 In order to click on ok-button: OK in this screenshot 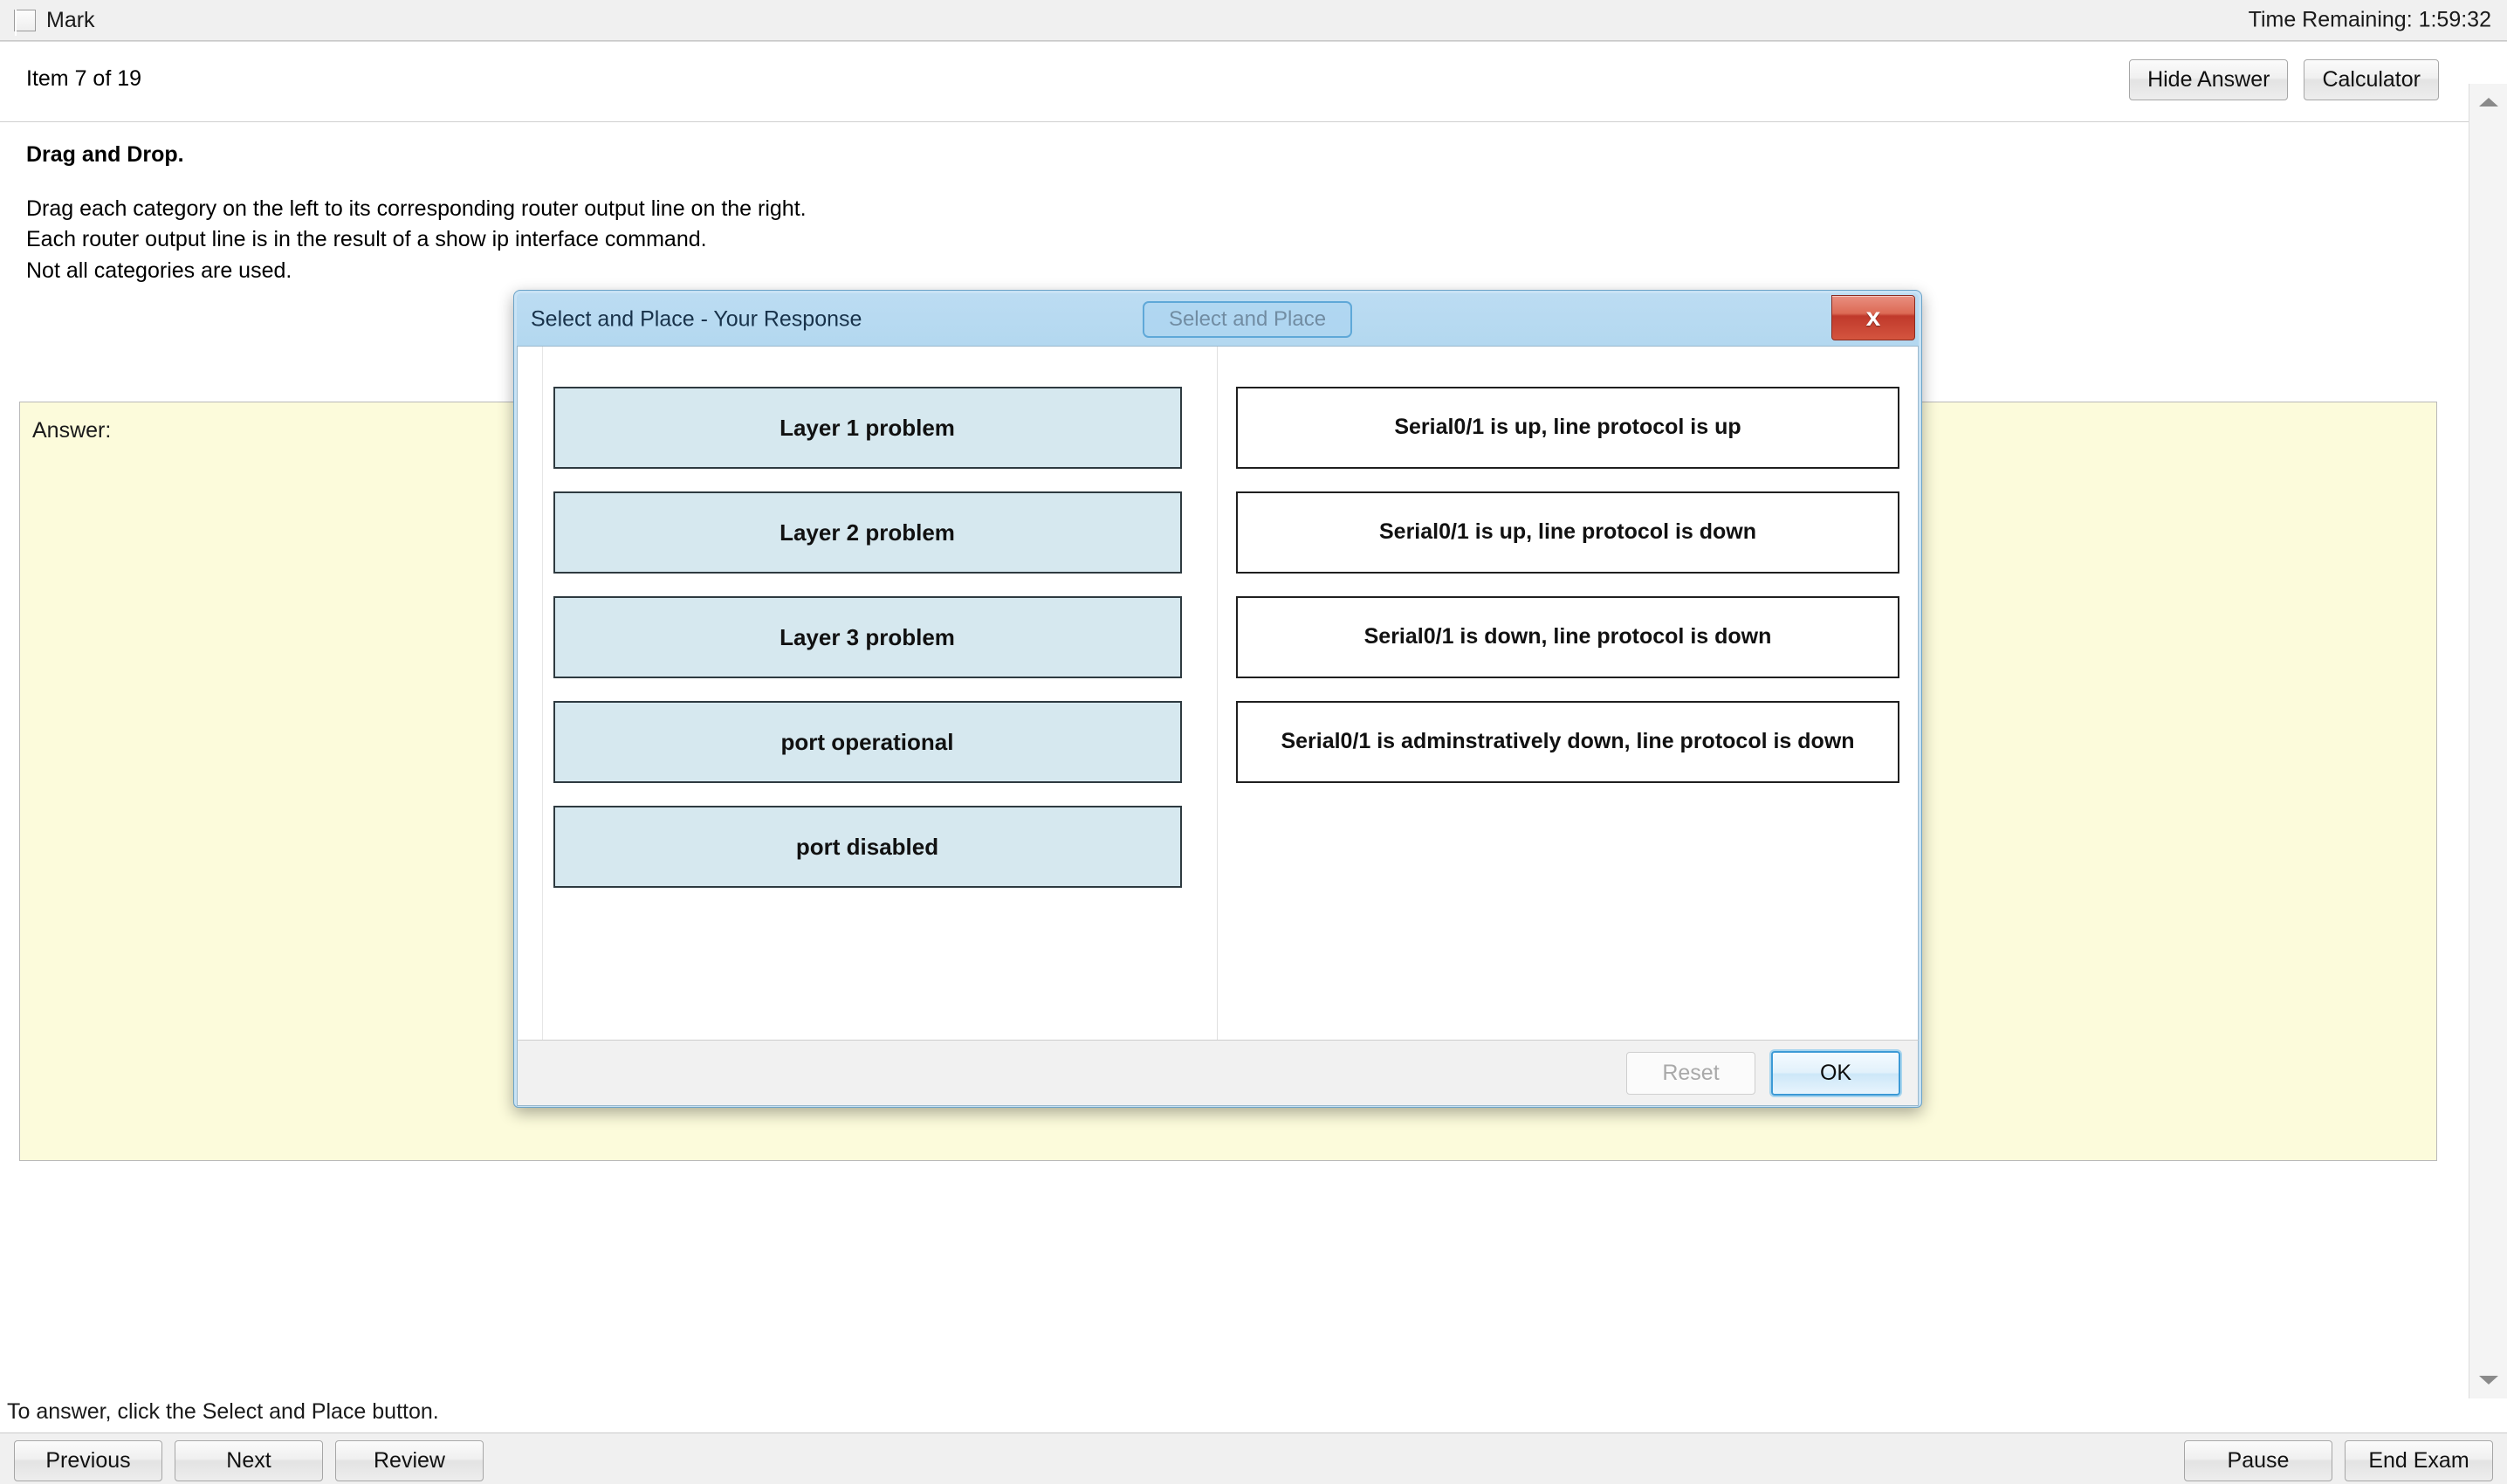, I will do `click(1835, 1073)`.